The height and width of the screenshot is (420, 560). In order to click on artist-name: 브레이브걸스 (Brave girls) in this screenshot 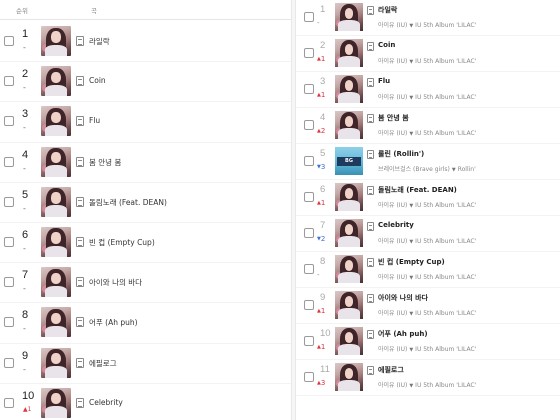, I will do `click(414, 169)`.